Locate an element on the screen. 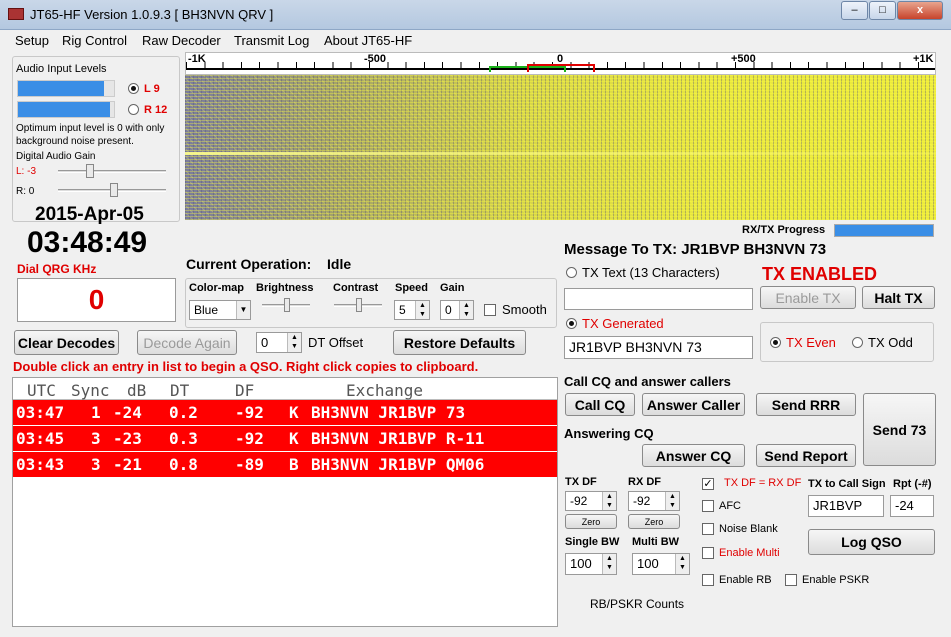  gain-right-thumb is located at coordinates (114, 190).